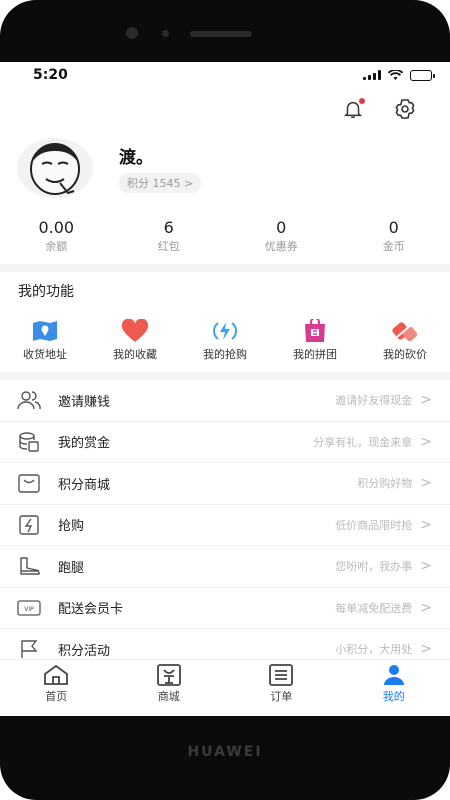 The width and height of the screenshot is (450, 800). What do you see at coordinates (29, 442) in the screenshot?
I see `coins-icon` at bounding box center [29, 442].